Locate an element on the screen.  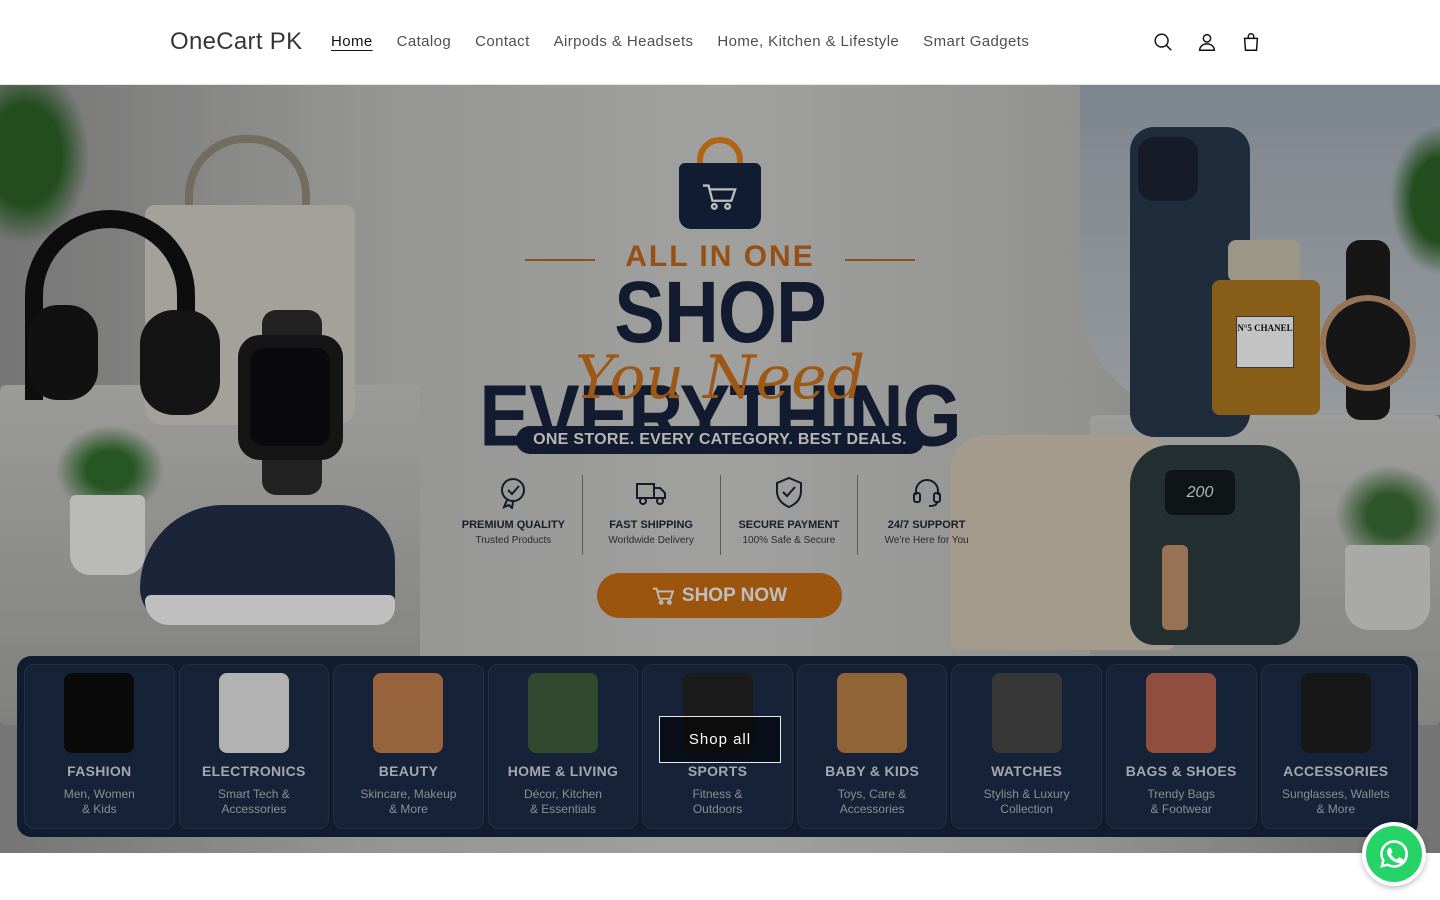
teddy-bear-image is located at coordinates (872, 713).